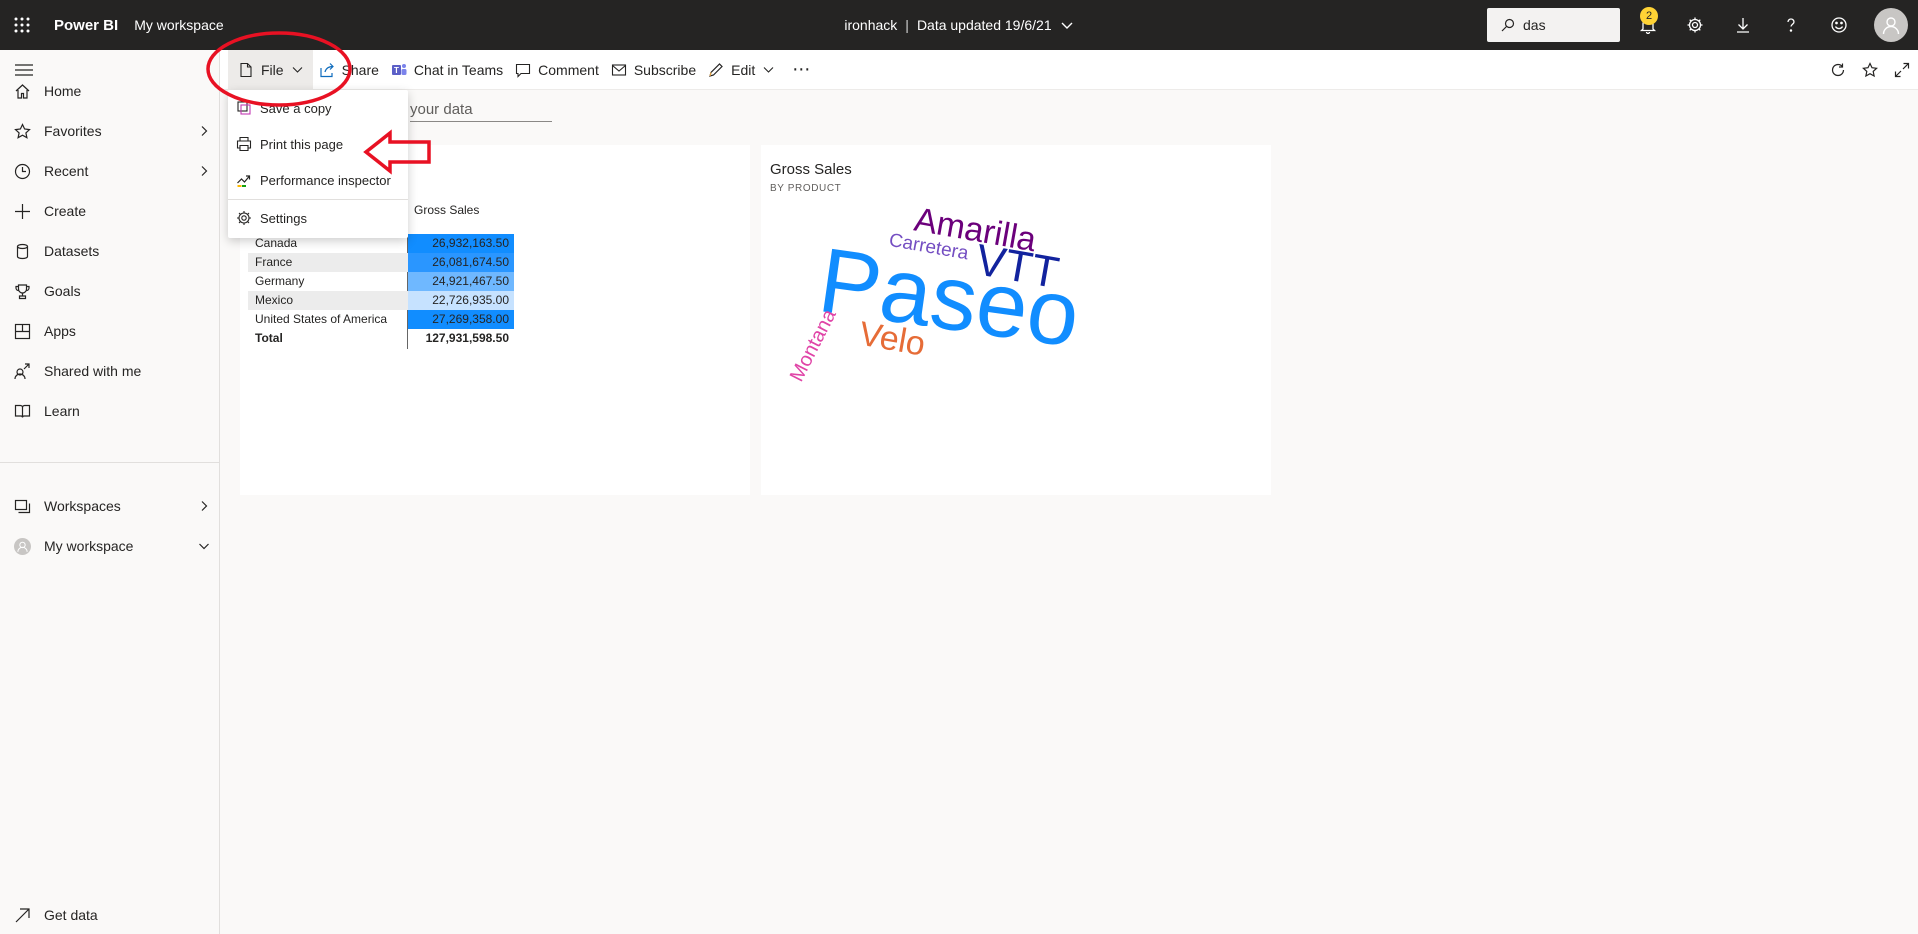  Describe the element at coordinates (82, 506) in the screenshot. I see `nav-item-label: Workspaces` at that location.